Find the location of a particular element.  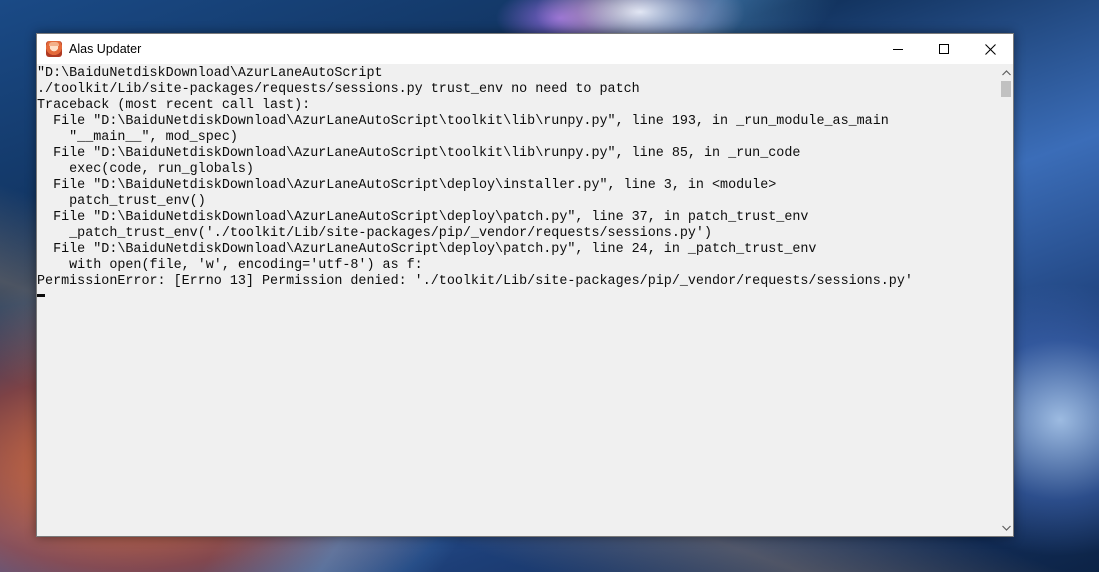

window-title: Alas Updater is located at coordinates (105, 49).